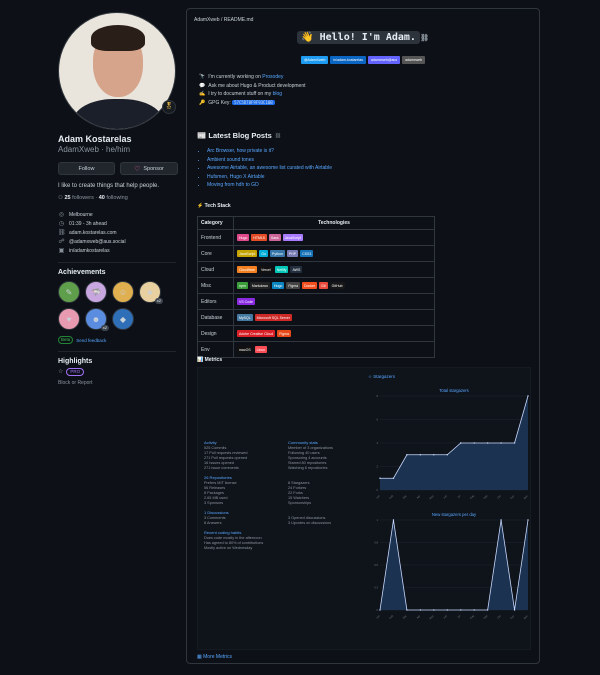 This screenshot has height=675, width=600. Describe the element at coordinates (454, 390) in the screenshot. I see `chart-title: Total stargazers` at that location.